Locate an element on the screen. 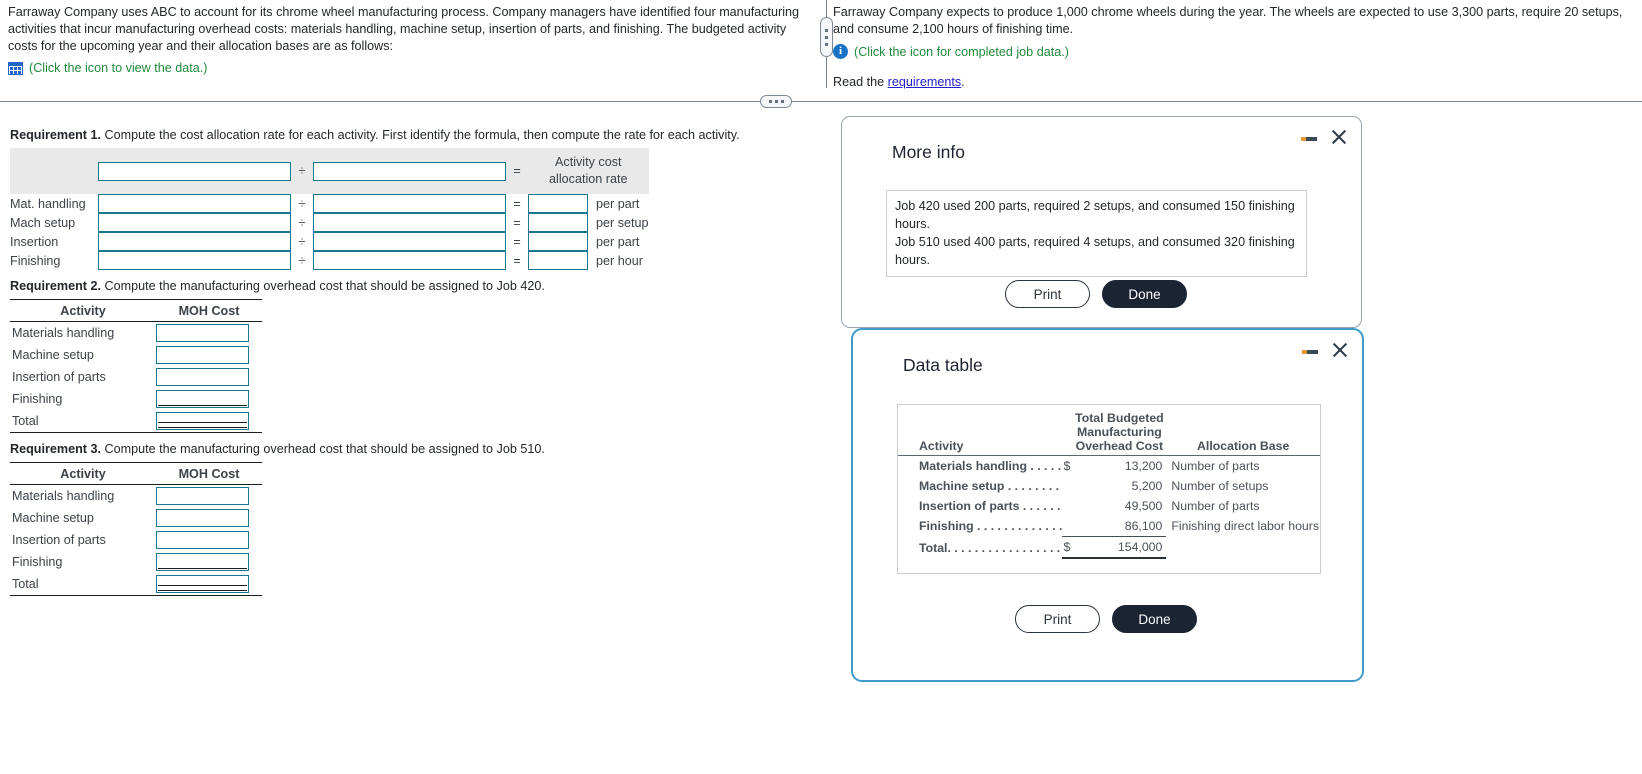  r3-materials-handling-input is located at coordinates (202, 496).